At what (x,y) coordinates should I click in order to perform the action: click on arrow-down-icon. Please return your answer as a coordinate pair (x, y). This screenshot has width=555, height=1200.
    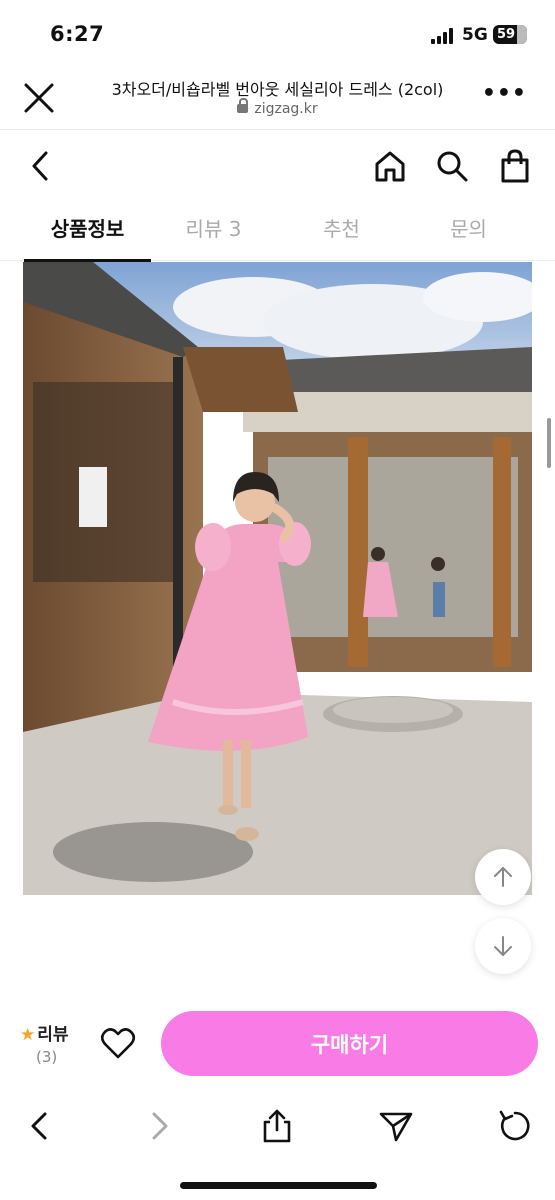
    Looking at the image, I should click on (503, 946).